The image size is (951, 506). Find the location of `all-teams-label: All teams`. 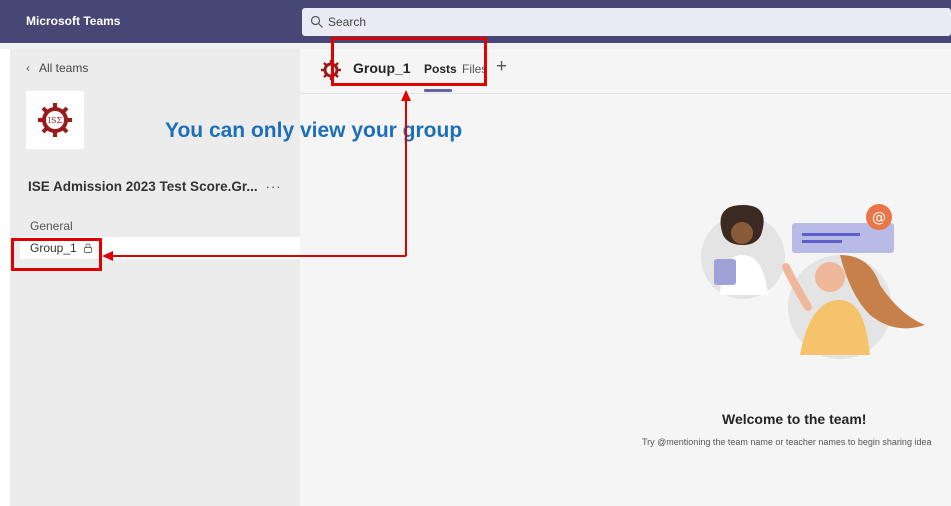

all-teams-label: All teams is located at coordinates (64, 68).